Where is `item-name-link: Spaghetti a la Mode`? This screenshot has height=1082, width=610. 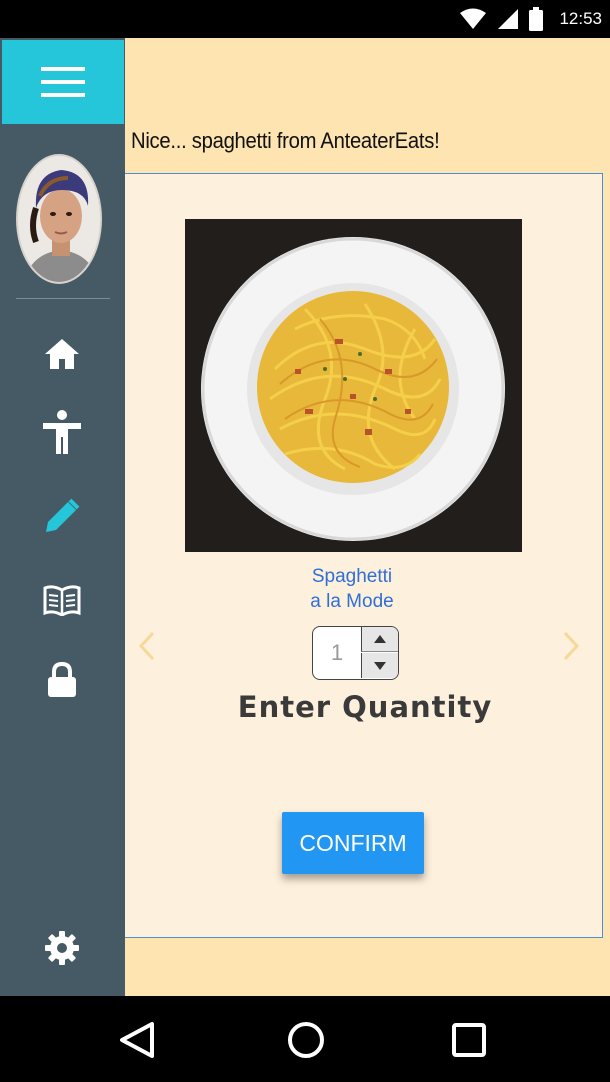 item-name-link: Spaghetti a la Mode is located at coordinates (352, 589).